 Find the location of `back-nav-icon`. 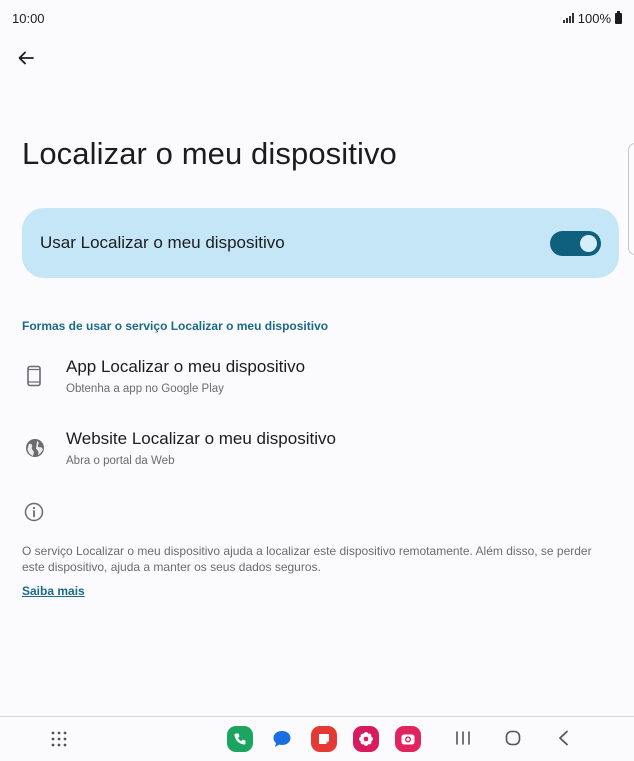

back-nav-icon is located at coordinates (564, 738).